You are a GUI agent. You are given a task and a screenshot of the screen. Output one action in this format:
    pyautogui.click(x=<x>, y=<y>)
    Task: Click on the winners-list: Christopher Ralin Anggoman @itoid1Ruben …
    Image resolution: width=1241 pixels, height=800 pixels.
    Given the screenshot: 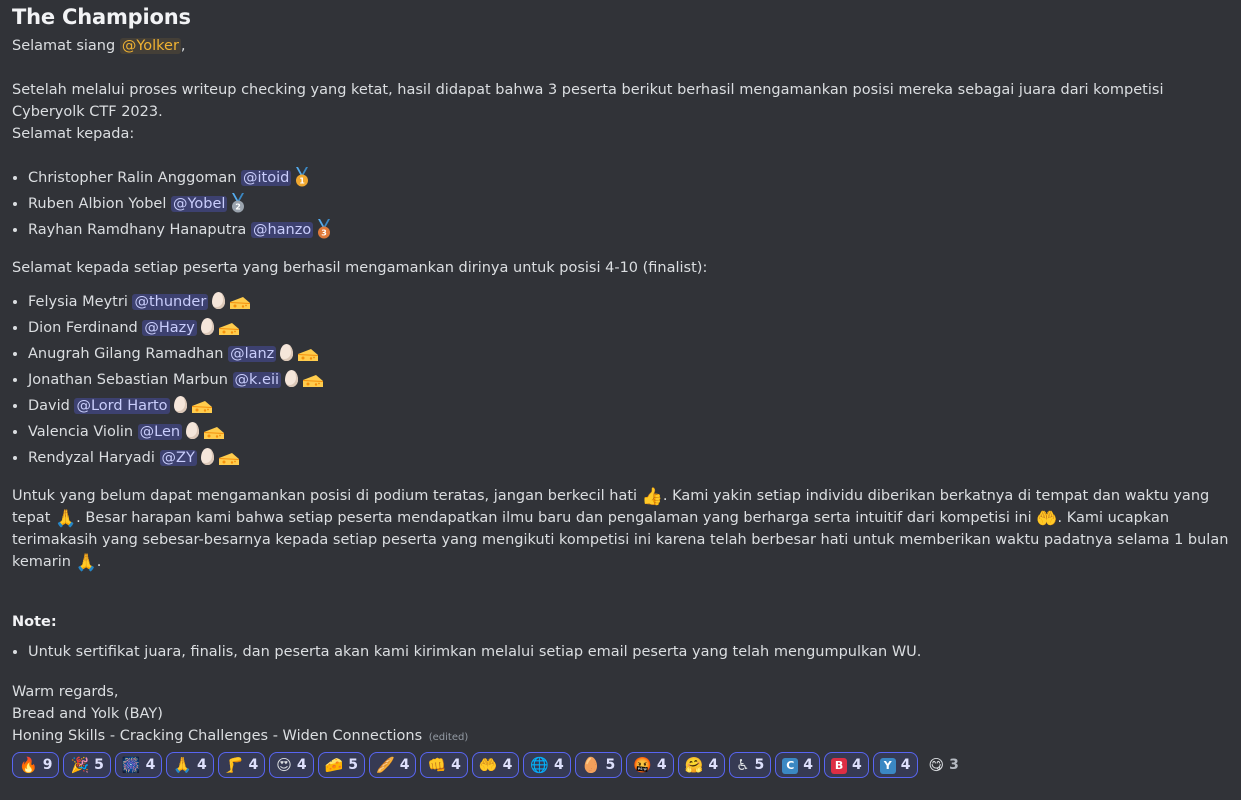 What is the action you would take?
    pyautogui.click(x=620, y=204)
    